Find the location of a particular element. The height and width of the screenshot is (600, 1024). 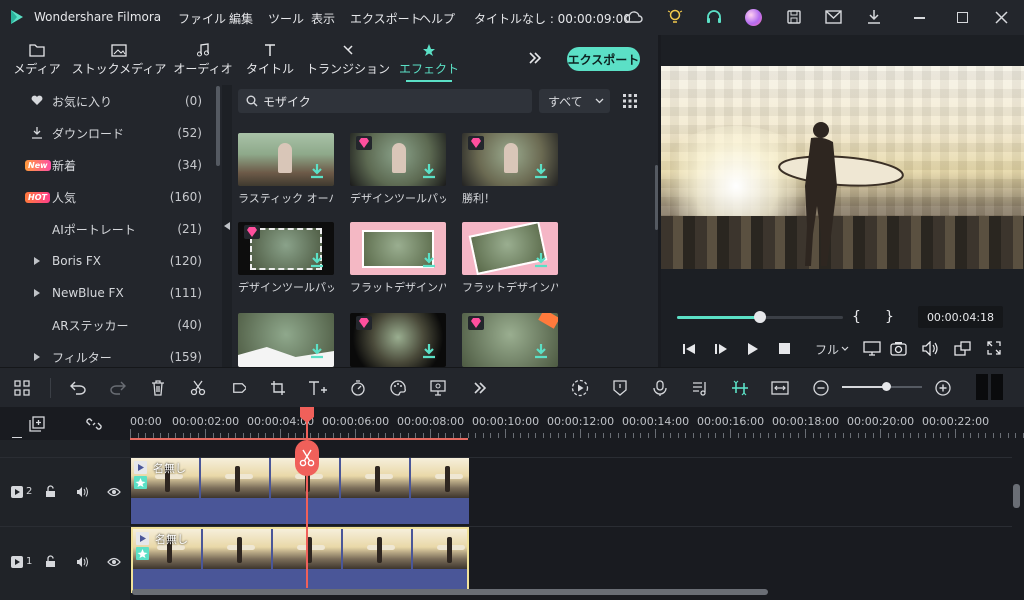

avatar is located at coordinates (753, 17).